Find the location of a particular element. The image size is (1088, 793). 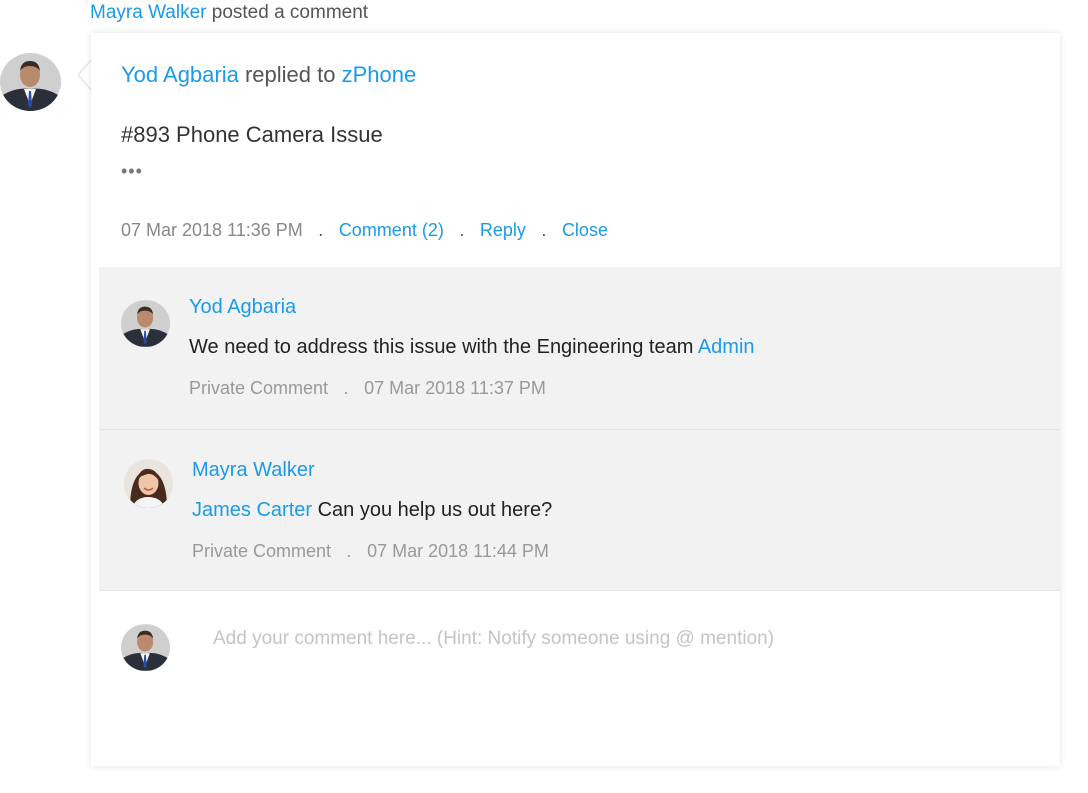

comment-author-link: Mayra Walker is located at coordinates (253, 470).